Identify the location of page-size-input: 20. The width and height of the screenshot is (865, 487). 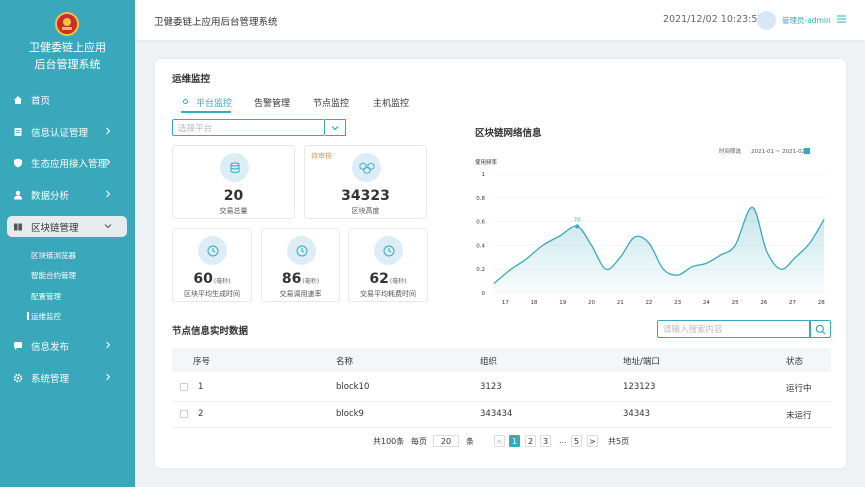
(446, 441).